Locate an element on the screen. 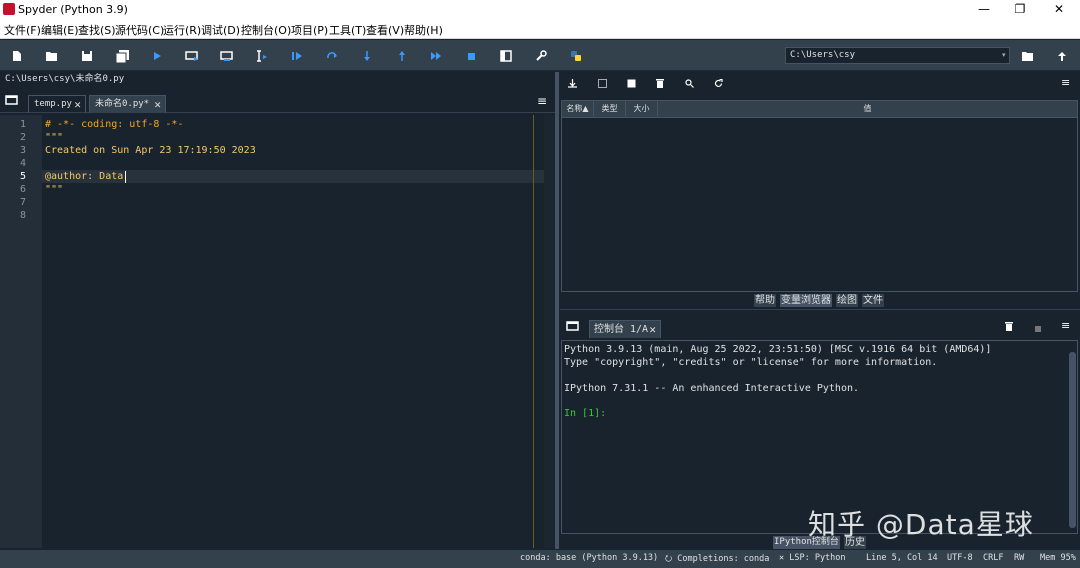  status-conda-env: conda: base (Python 3.9.13) is located at coordinates (589, 558).